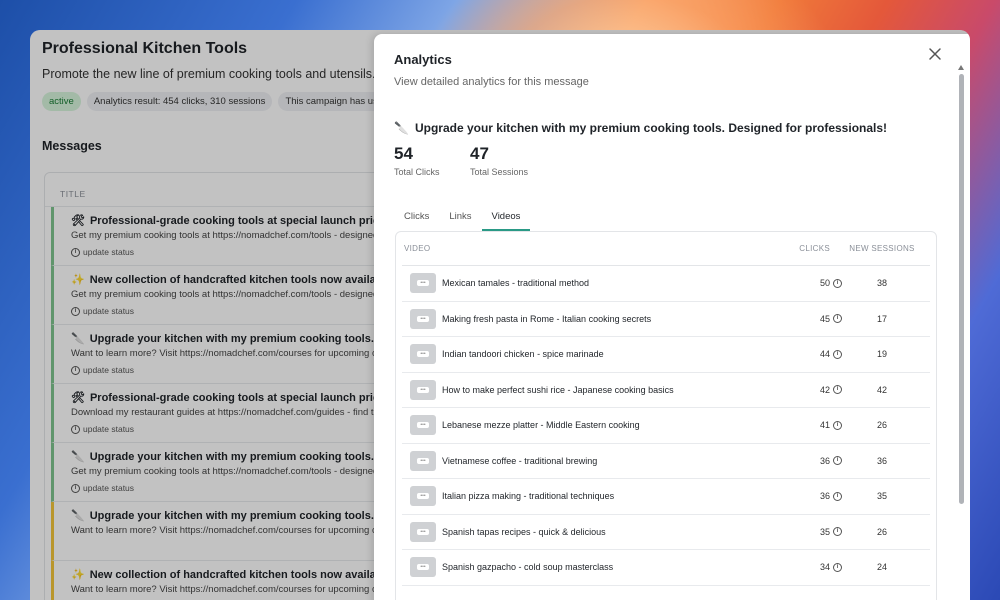 The width and height of the screenshot is (1000, 600). What do you see at coordinates (592, 283) in the screenshot?
I see `video-cell: ••• Mexican tamales - traditional method` at bounding box center [592, 283].